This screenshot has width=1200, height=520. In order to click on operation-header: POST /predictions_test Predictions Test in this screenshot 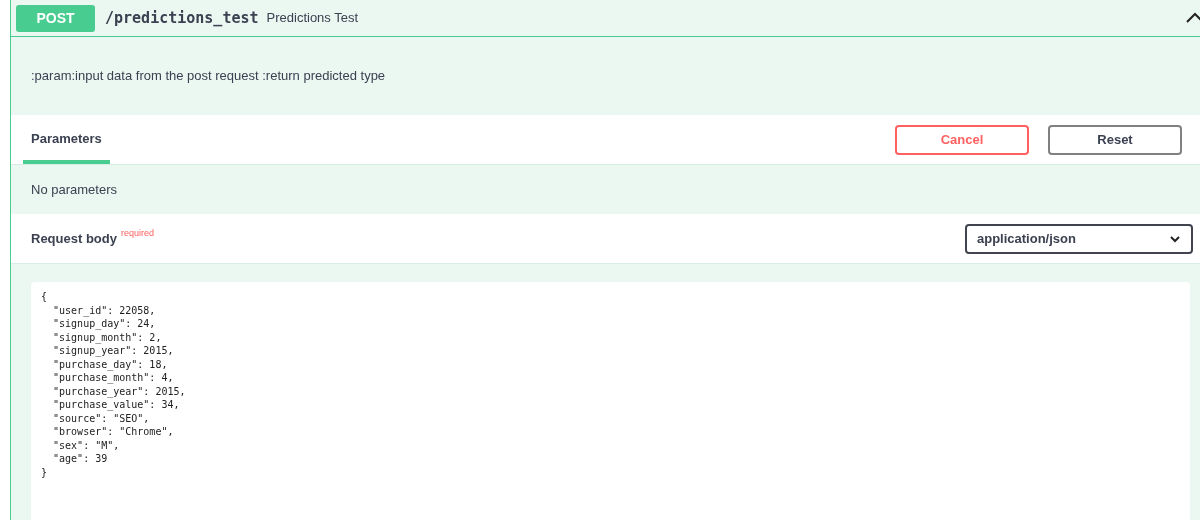, I will do `click(605, 18)`.